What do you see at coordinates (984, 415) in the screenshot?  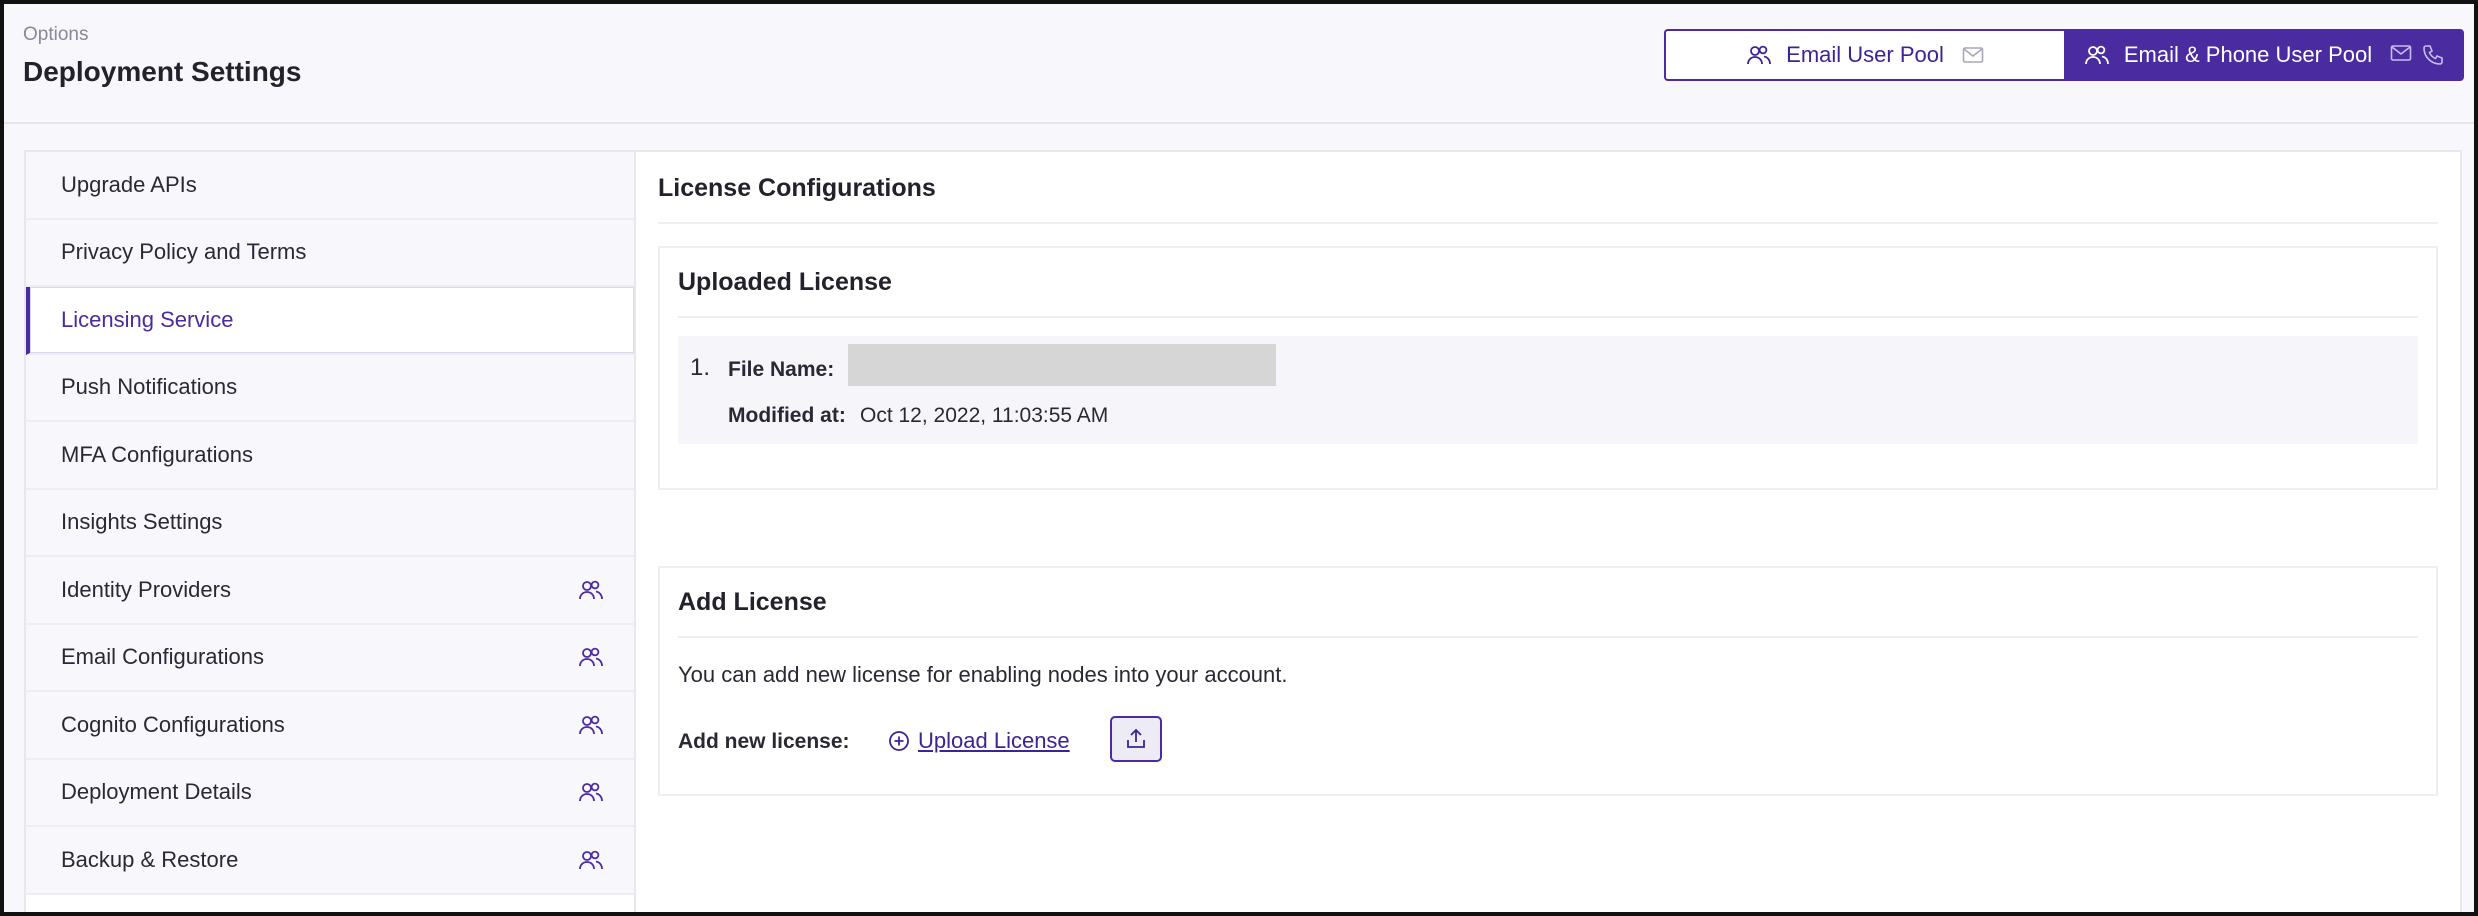 I see `modified-at-value: Oct 12, 2022, 11:03:55 AM` at bounding box center [984, 415].